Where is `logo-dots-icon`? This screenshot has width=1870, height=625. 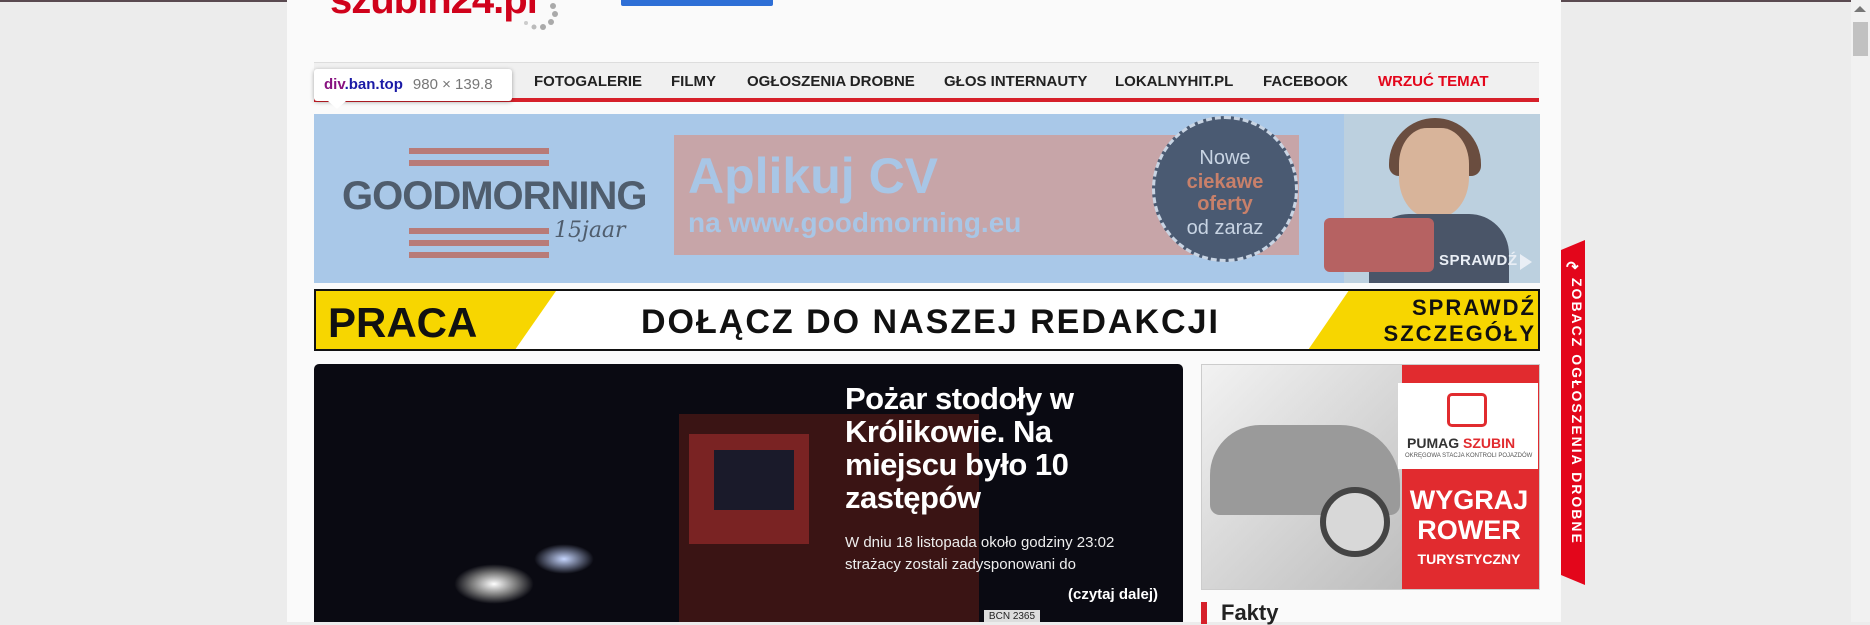 logo-dots-icon is located at coordinates (541, 16).